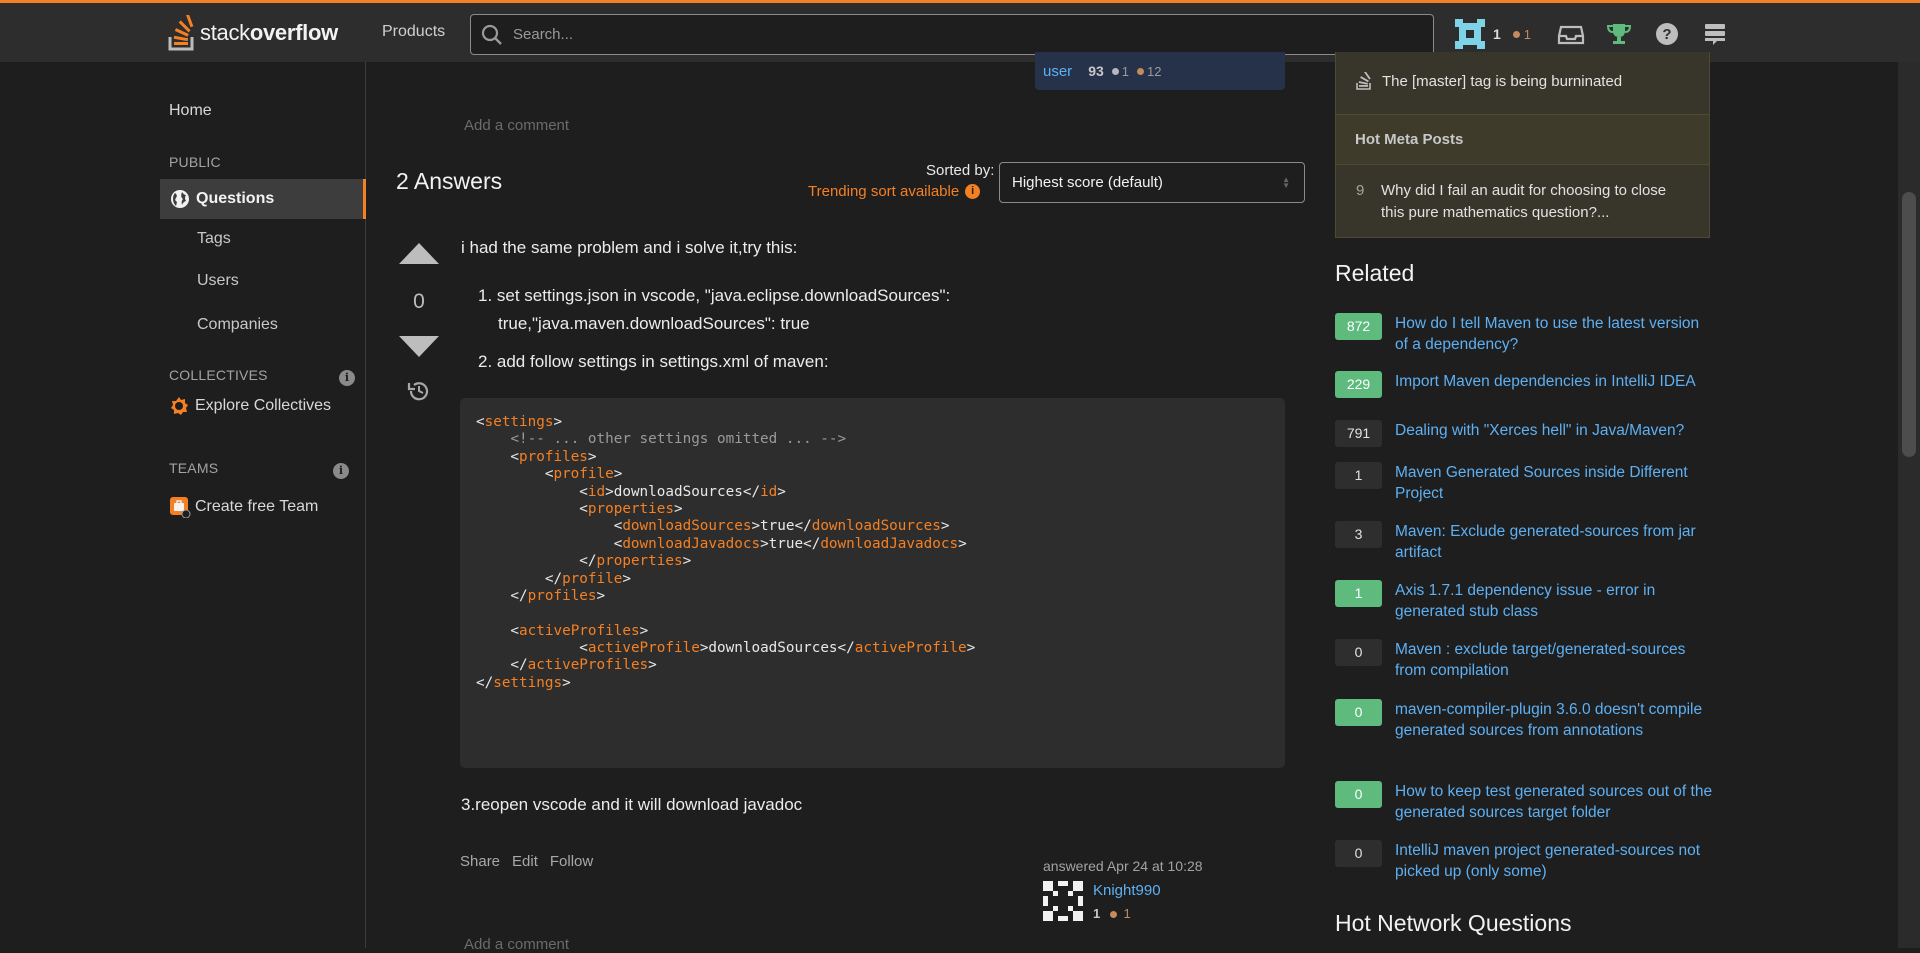 This screenshot has height=953, width=1920. Describe the element at coordinates (1522, 139) in the screenshot. I see `hot-meta-heading: Hot Meta Posts` at that location.